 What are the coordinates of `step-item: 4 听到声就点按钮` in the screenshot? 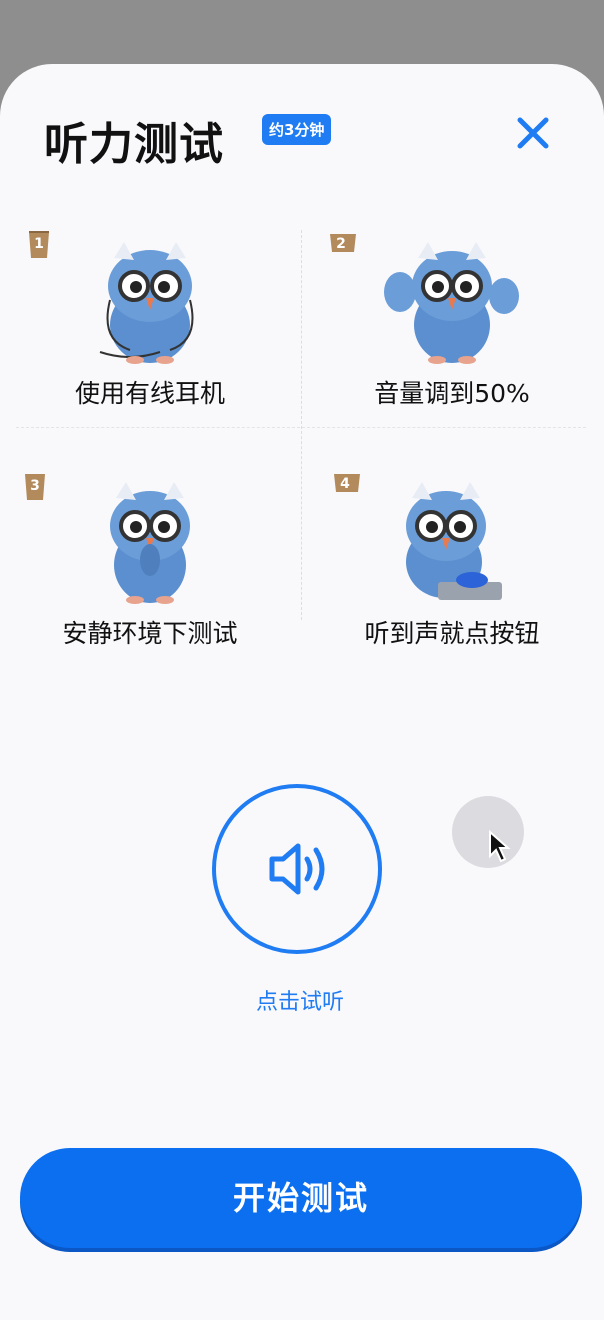 It's located at (452, 574).